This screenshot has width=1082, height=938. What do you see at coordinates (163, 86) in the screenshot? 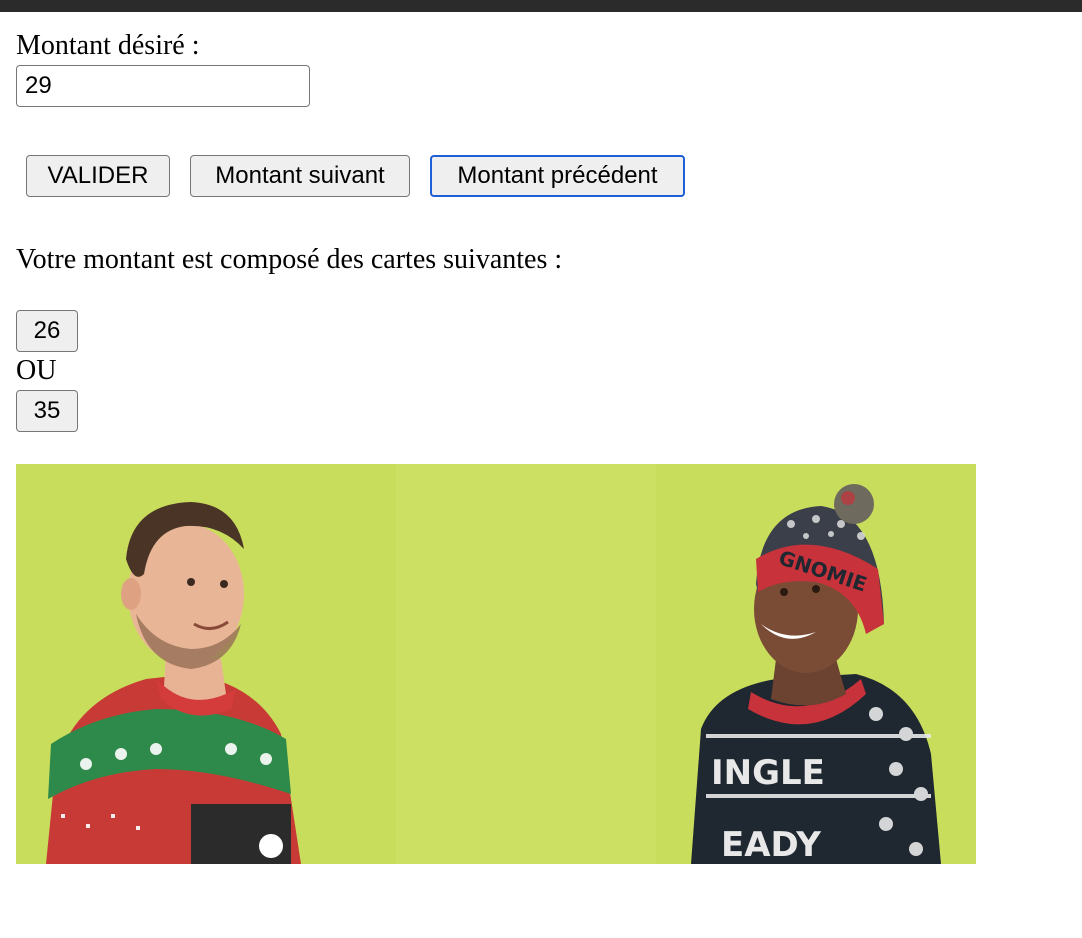
I see `amount-input` at bounding box center [163, 86].